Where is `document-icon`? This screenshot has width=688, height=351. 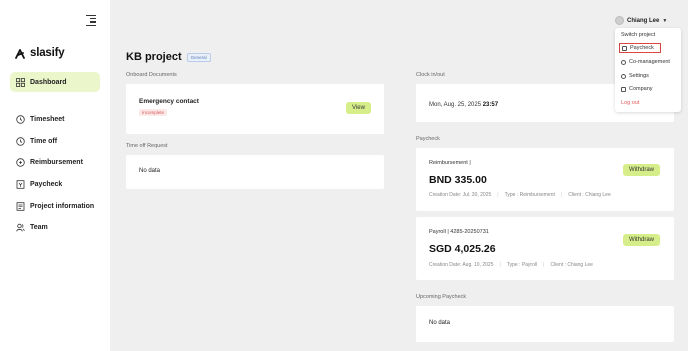 document-icon is located at coordinates (20, 206).